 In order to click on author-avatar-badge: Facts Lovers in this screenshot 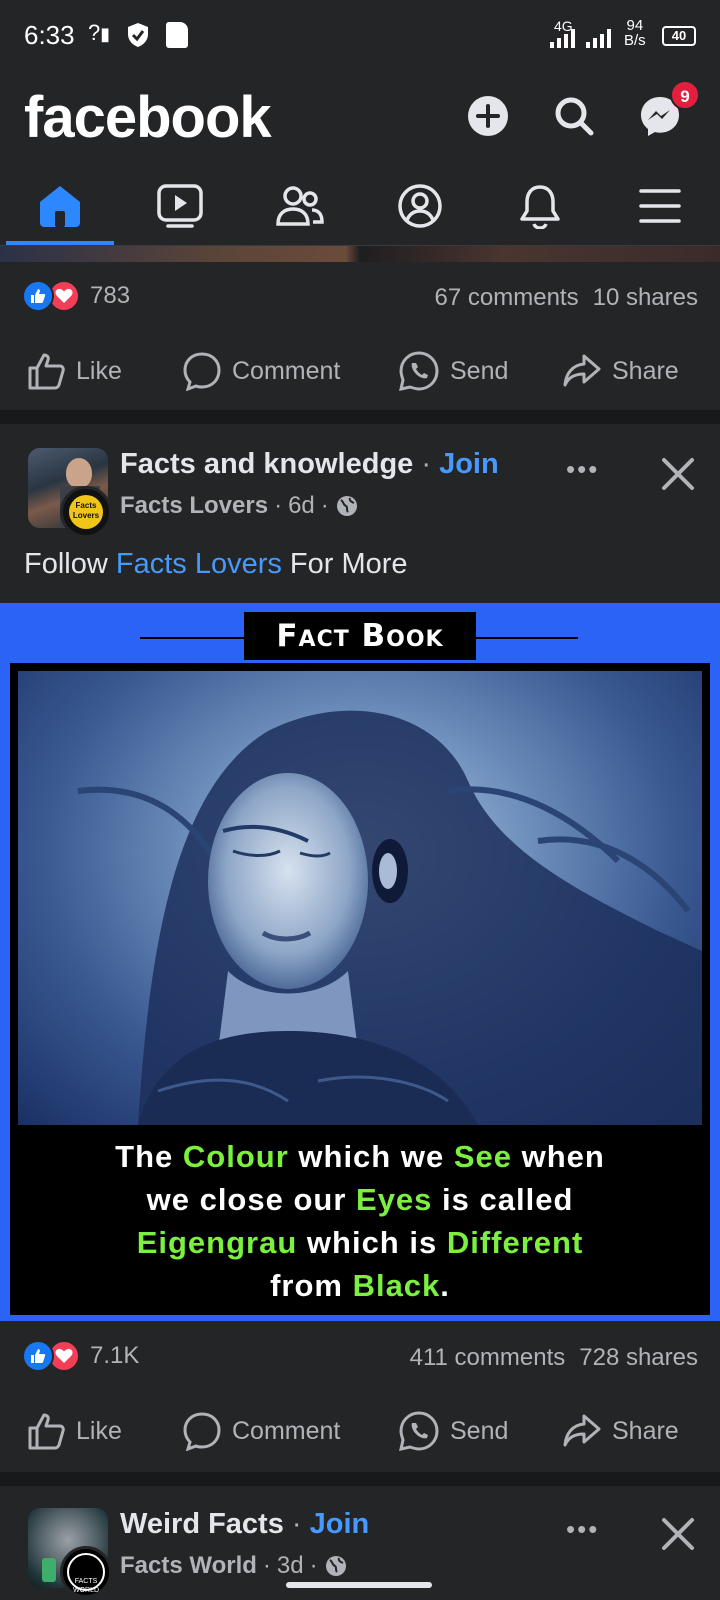, I will do `click(86, 512)`.